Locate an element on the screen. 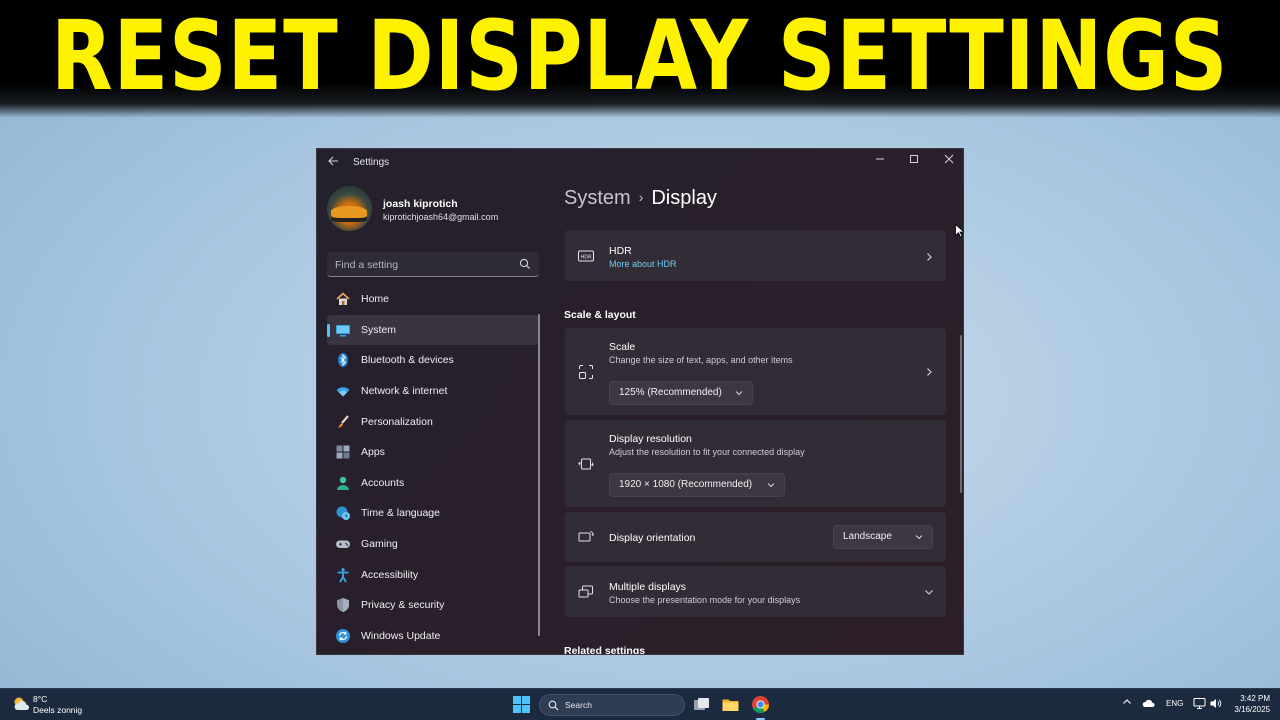  sidebar-item-label: Time & language is located at coordinates (400, 513).